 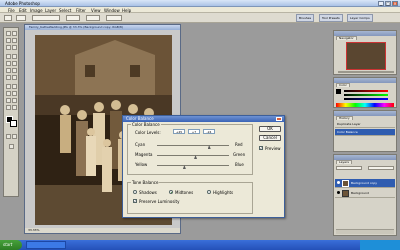 What do you see at coordinates (135, 192) in the screenshot?
I see `shadows-radio` at bounding box center [135, 192].